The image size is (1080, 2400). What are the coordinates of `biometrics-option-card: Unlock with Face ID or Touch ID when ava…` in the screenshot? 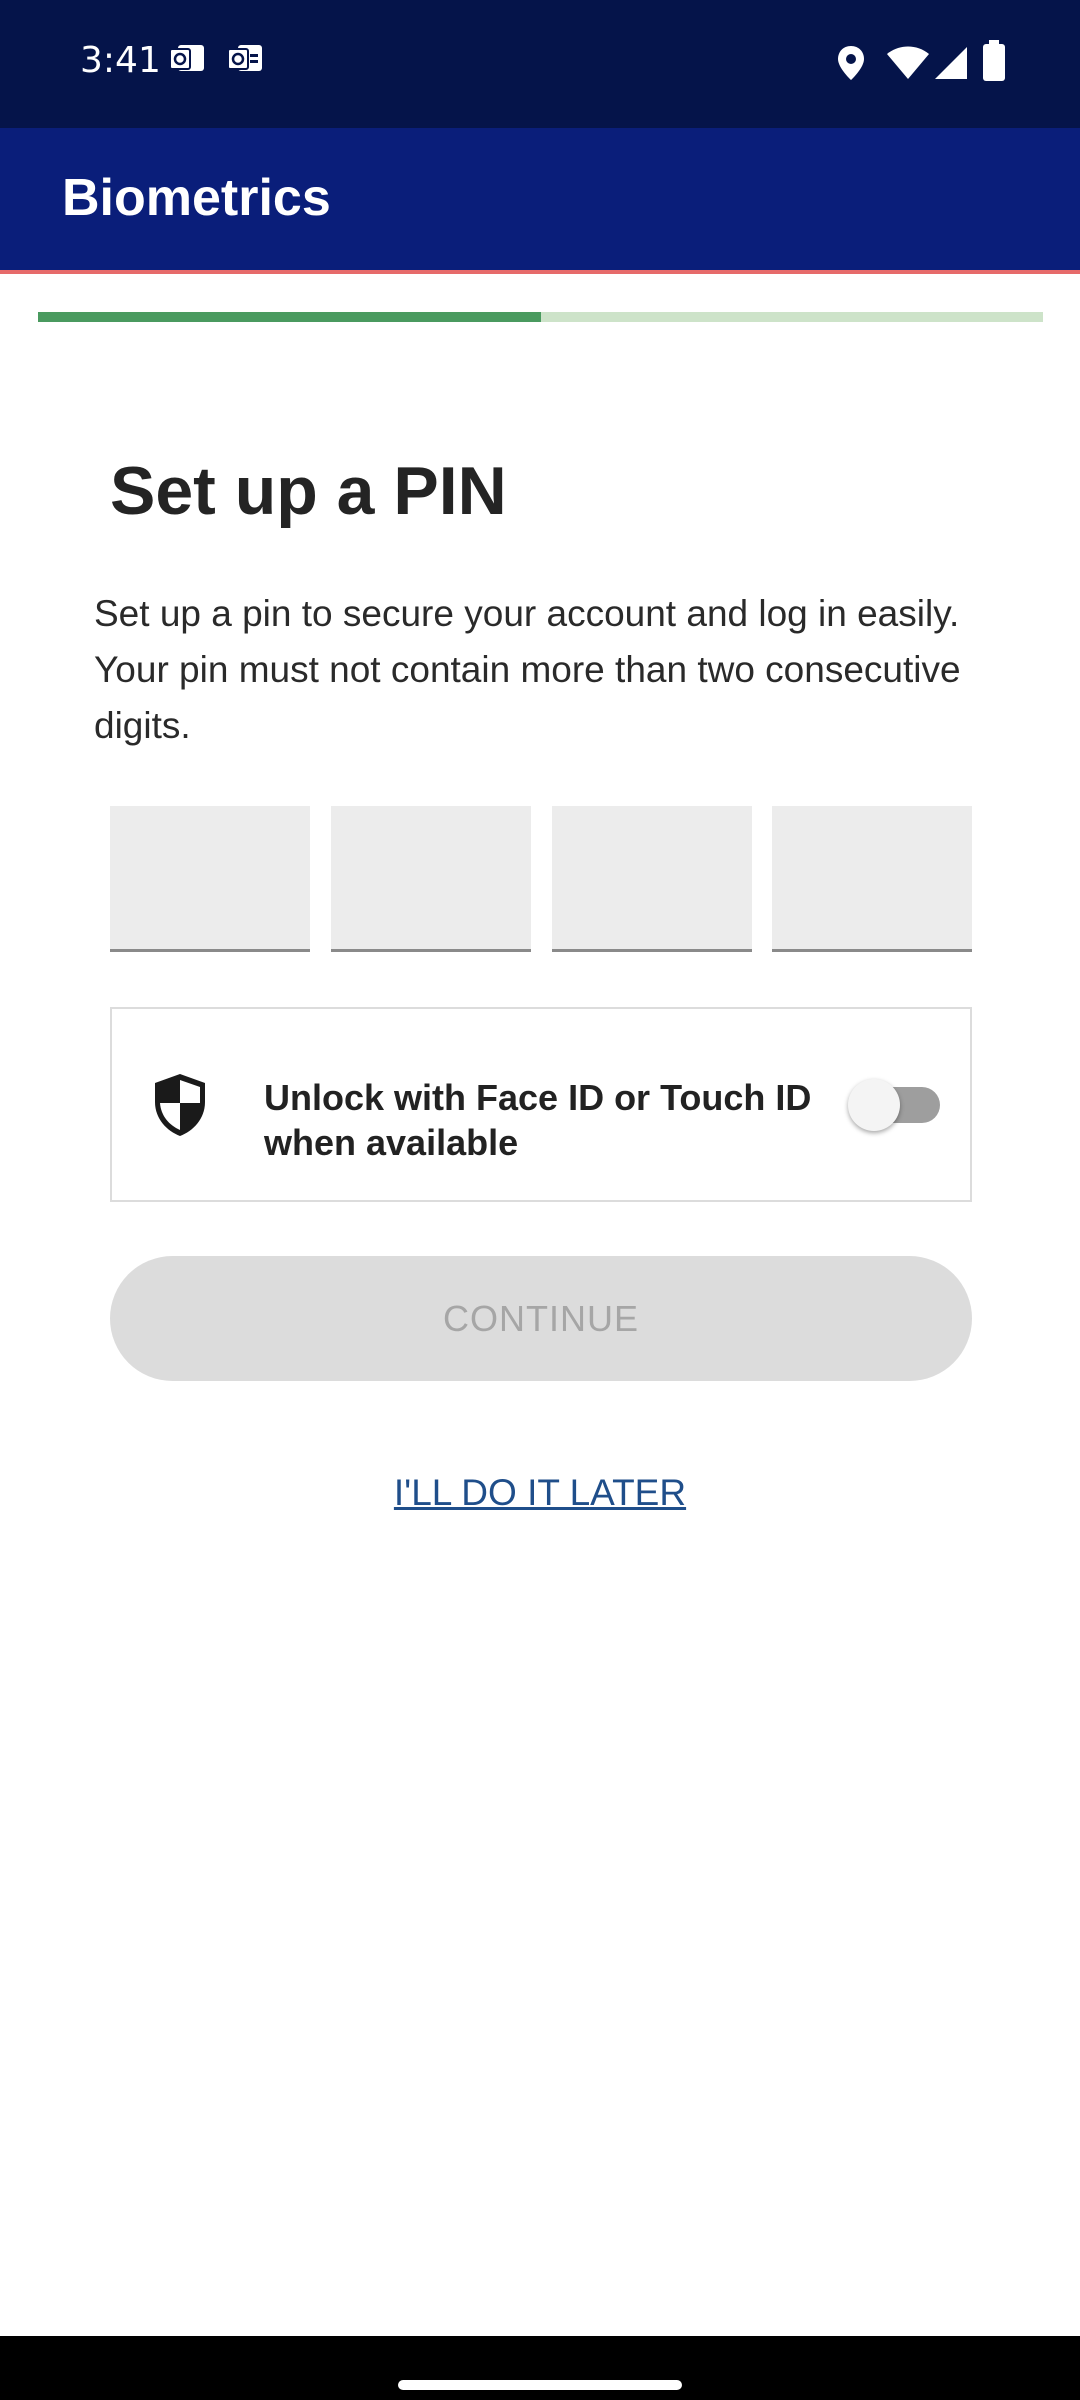 It's located at (541, 1104).